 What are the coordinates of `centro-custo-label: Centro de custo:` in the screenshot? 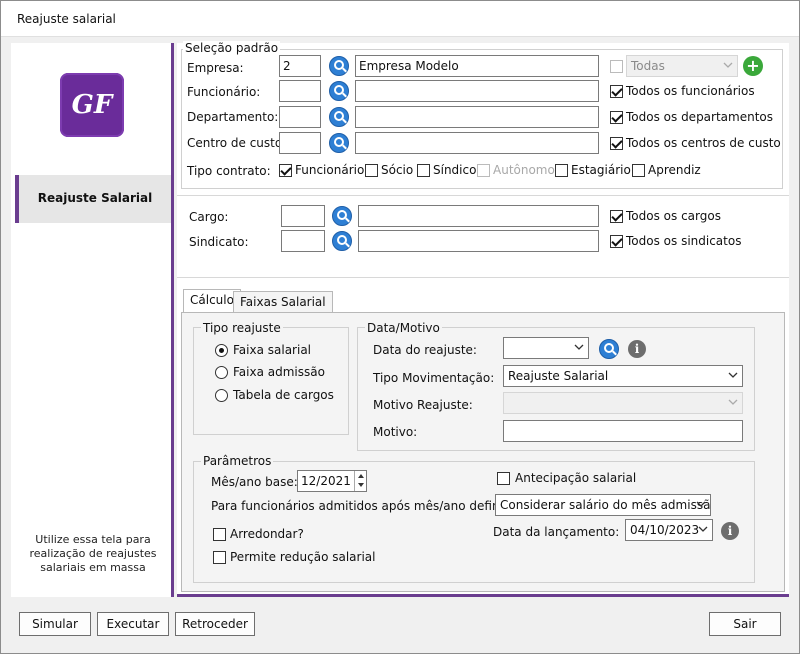 It's located at (237, 143).